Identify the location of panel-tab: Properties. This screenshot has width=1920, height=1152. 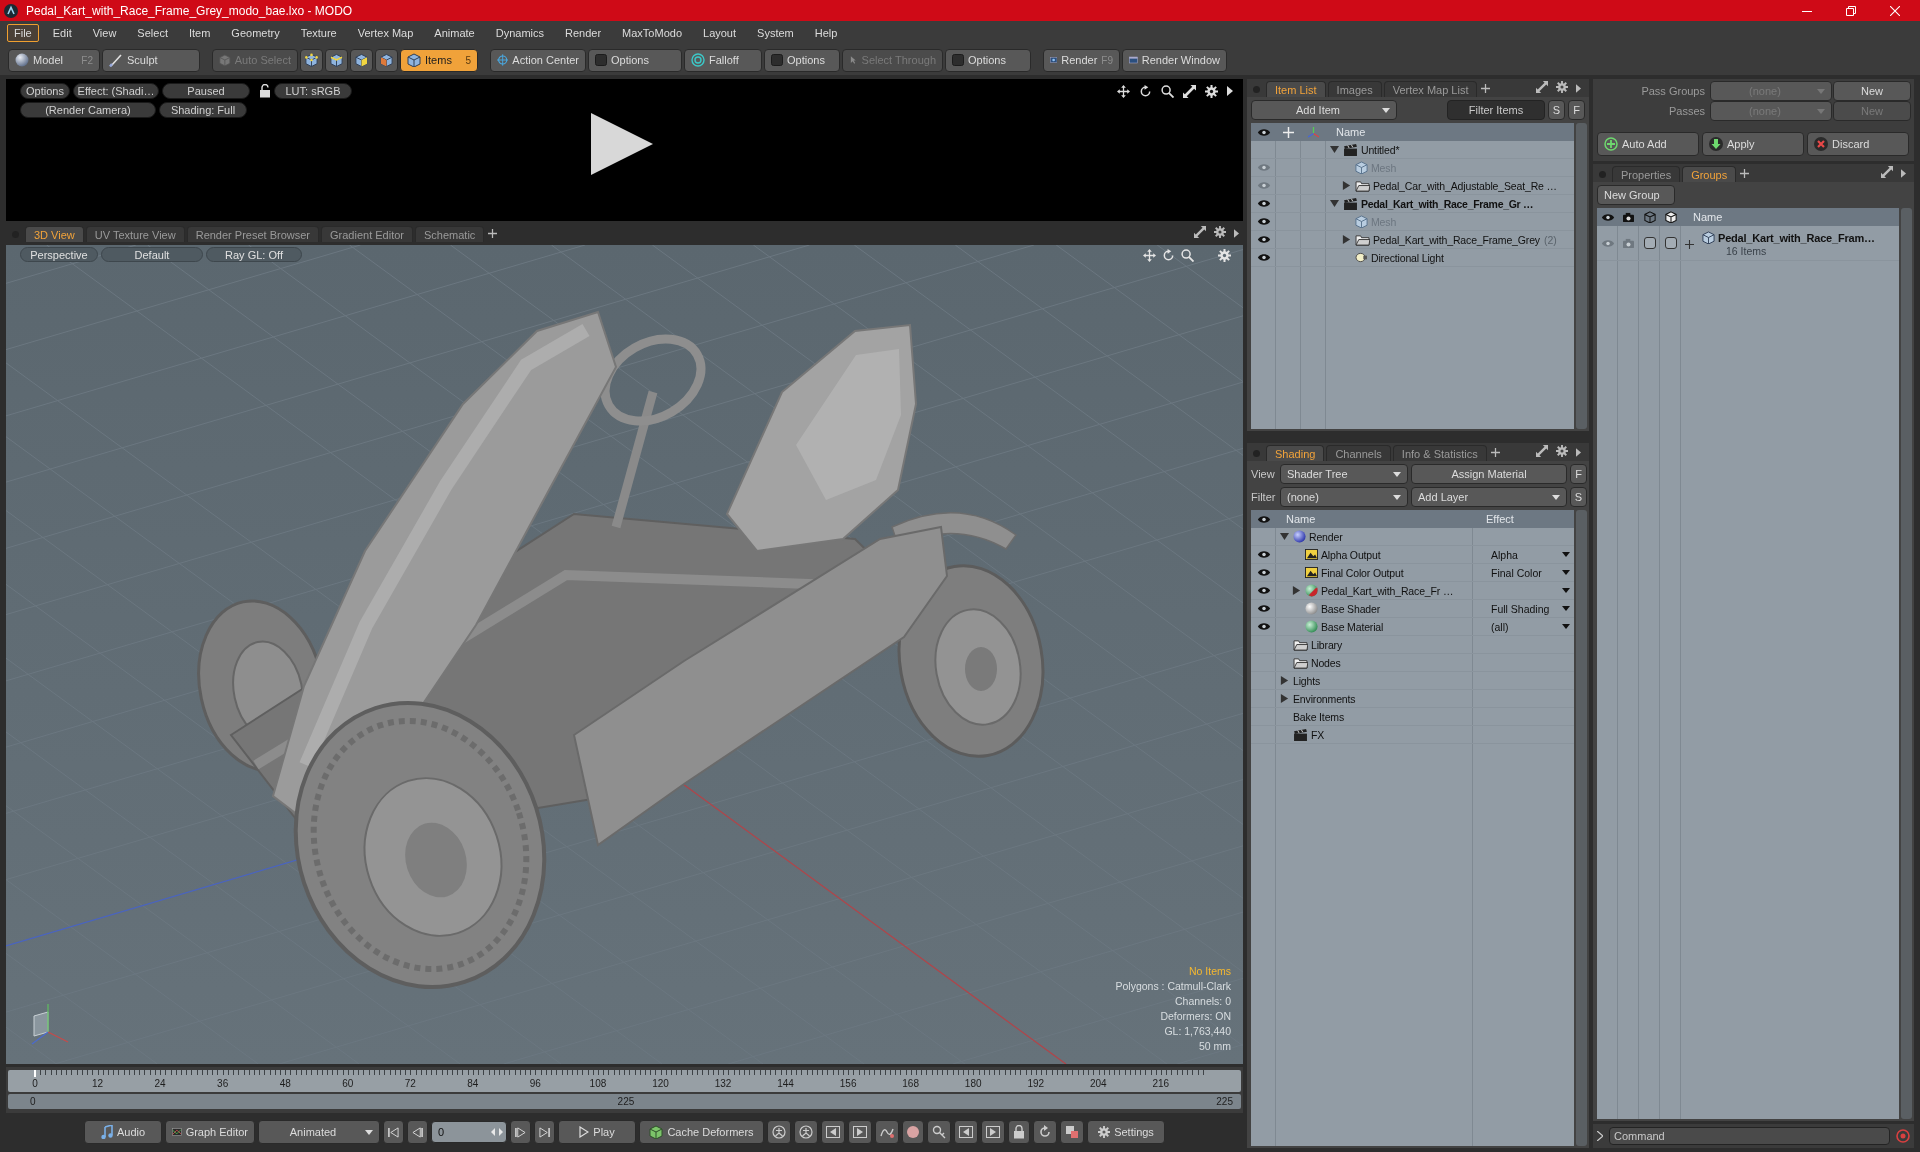
(1646, 174).